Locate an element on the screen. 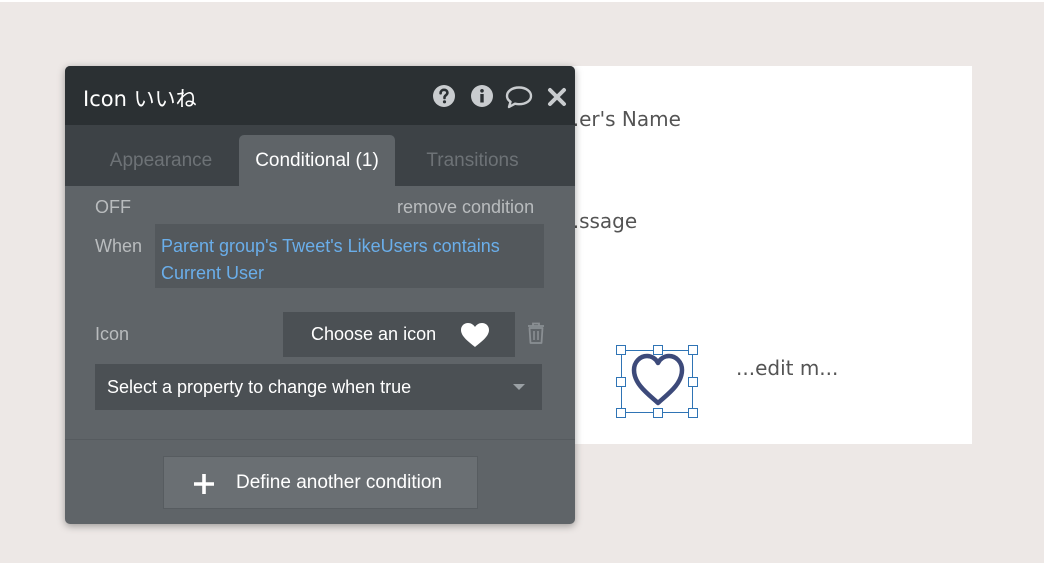 This screenshot has height=565, width=1044. user-name-text: ...er's Name is located at coordinates (620, 119).